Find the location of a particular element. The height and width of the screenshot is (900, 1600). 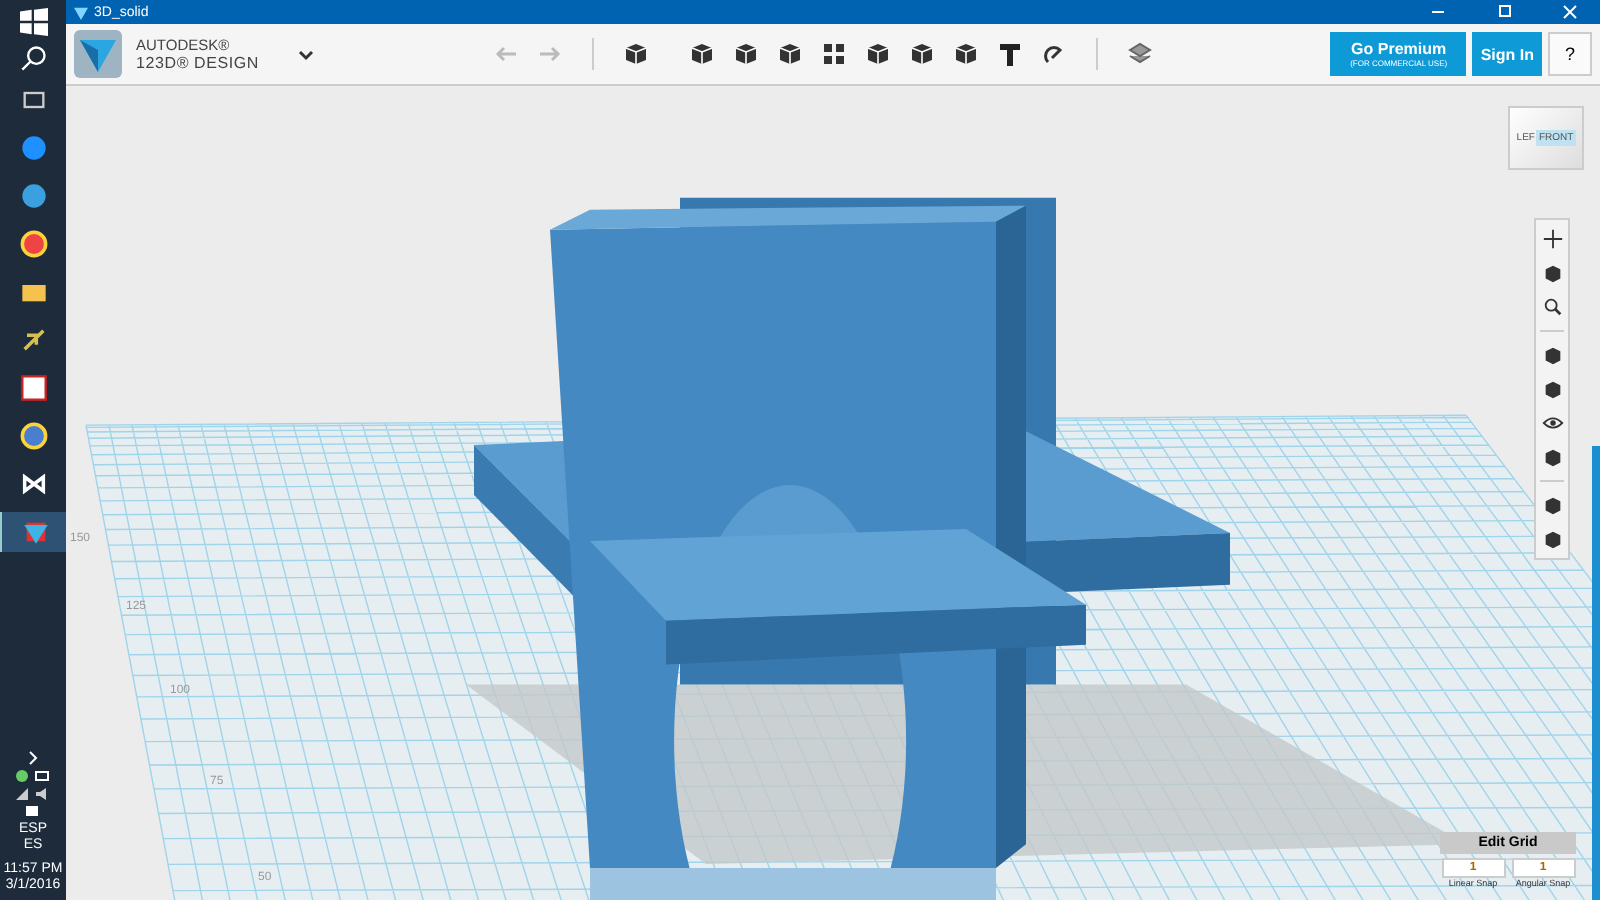

move-arrows-icon is located at coordinates (1552, 239).